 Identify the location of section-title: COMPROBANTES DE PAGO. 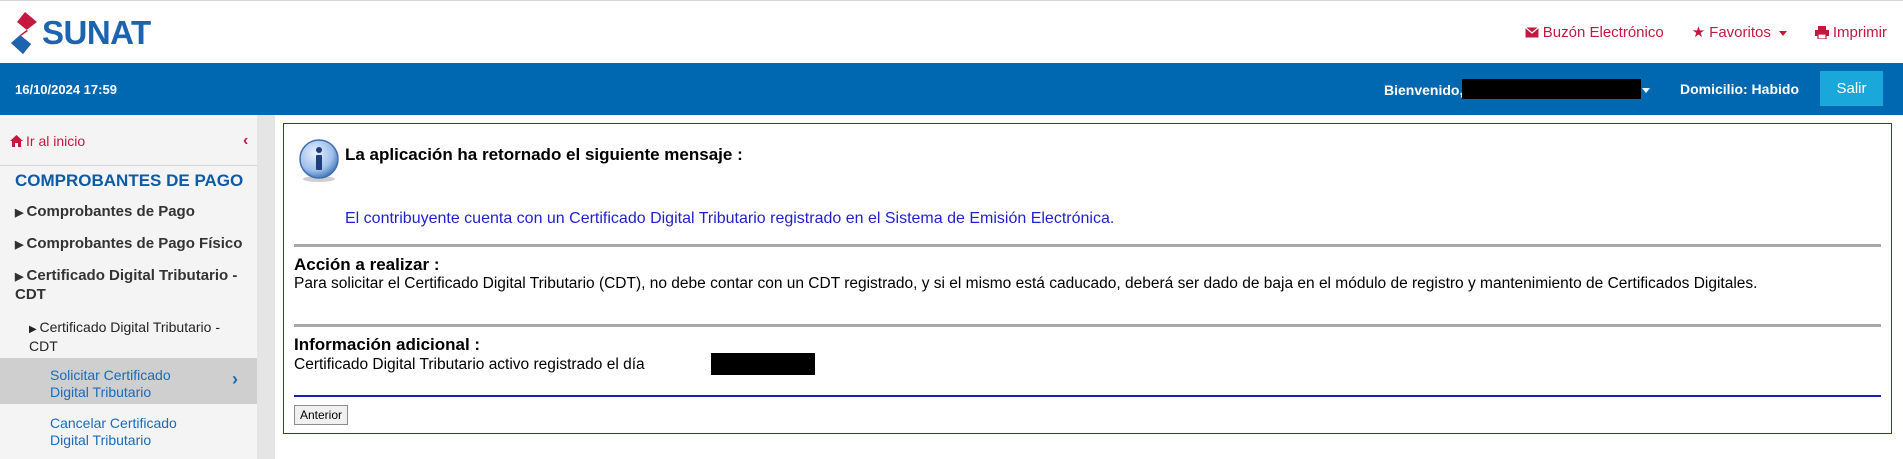
(129, 180).